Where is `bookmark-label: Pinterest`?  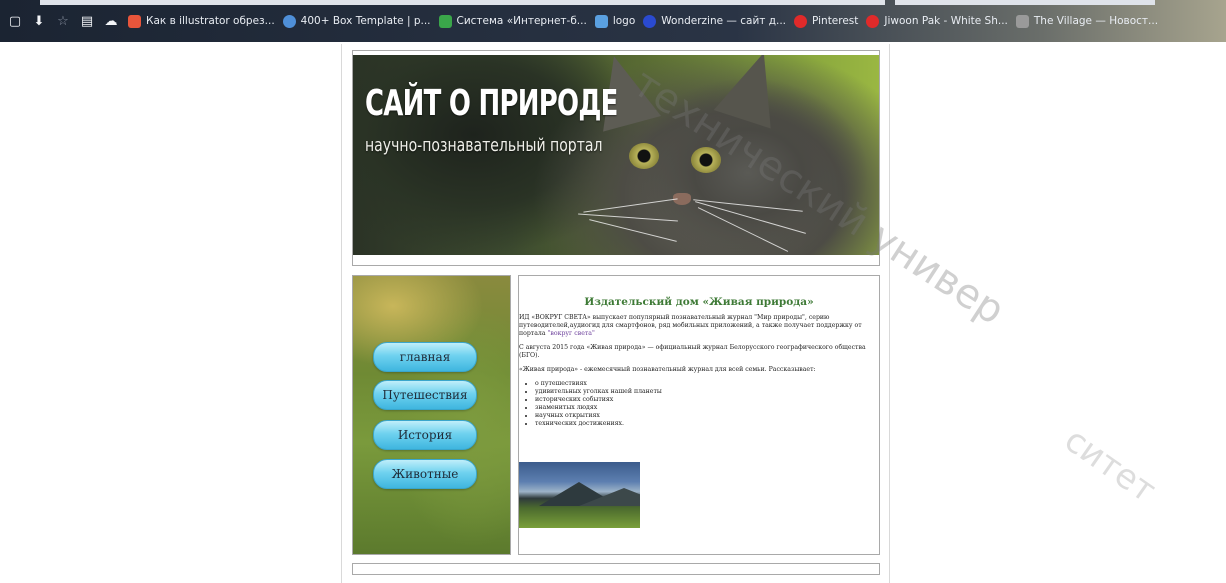
bookmark-label: Pinterest is located at coordinates (835, 21).